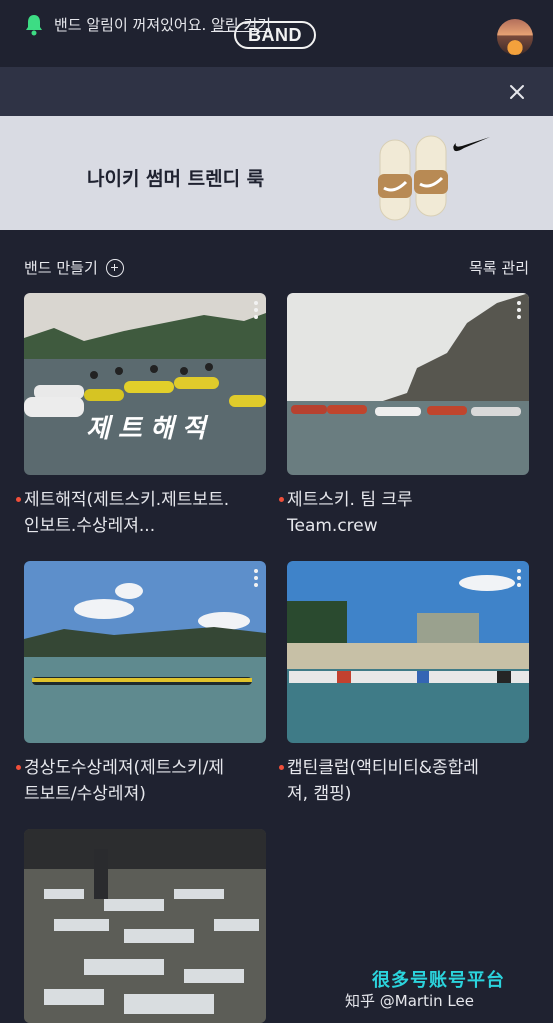  What do you see at coordinates (517, 92) in the screenshot?
I see `close-icon` at bounding box center [517, 92].